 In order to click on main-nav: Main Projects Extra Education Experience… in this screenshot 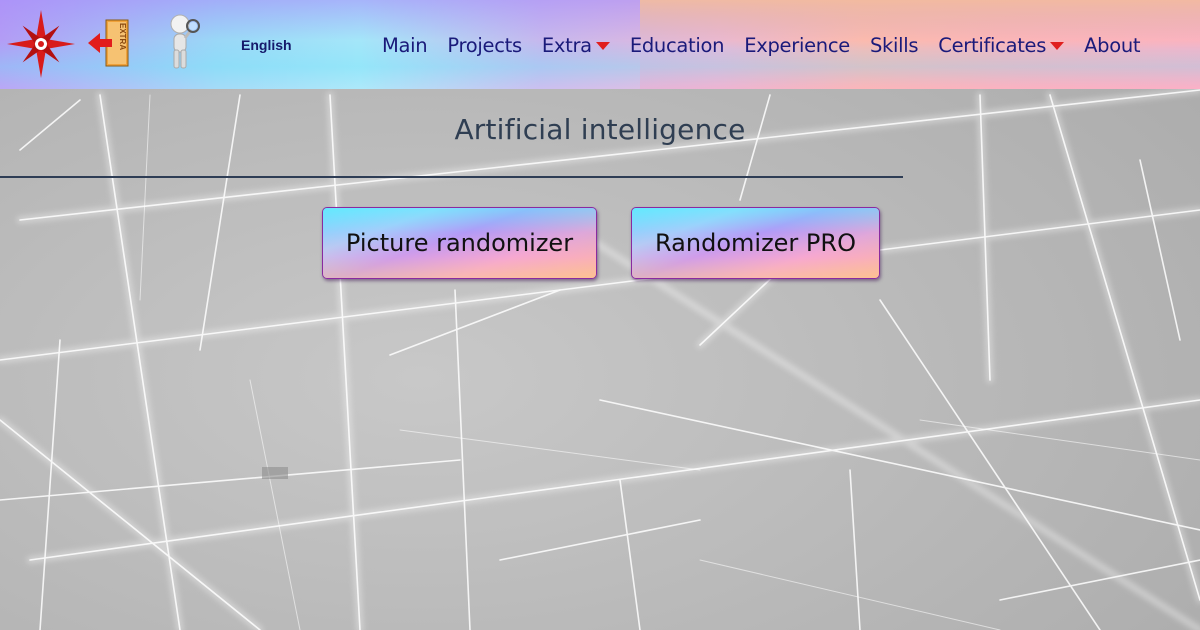, I will do `click(761, 45)`.